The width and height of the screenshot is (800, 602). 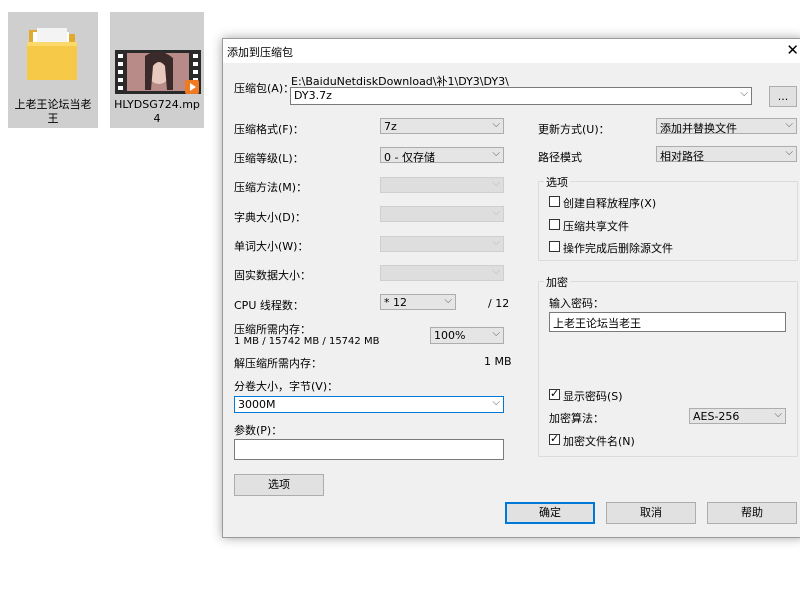 I want to click on ok-button: 确定, so click(x=550, y=513).